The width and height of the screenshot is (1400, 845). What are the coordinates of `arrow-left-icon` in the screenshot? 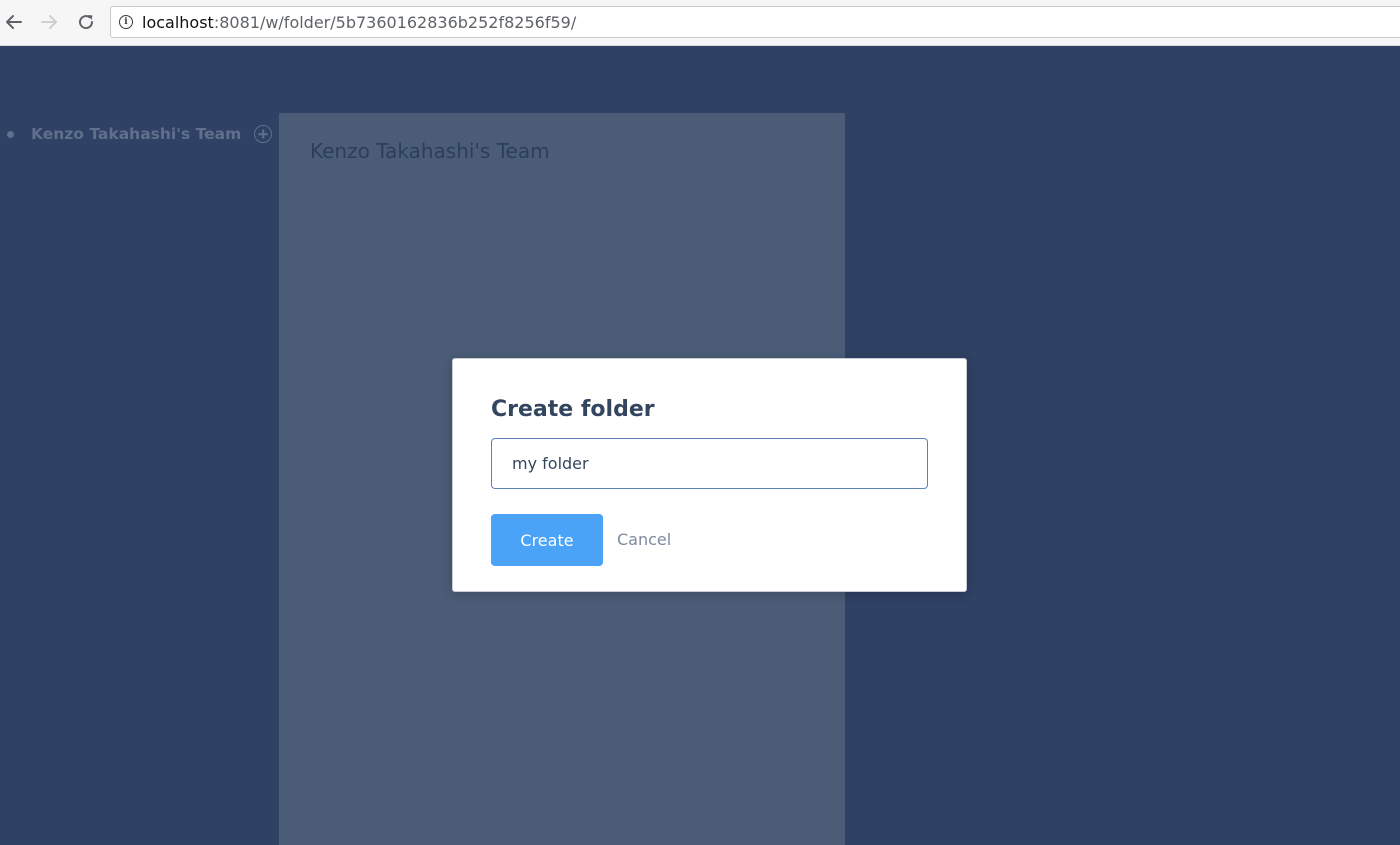 It's located at (14, 22).